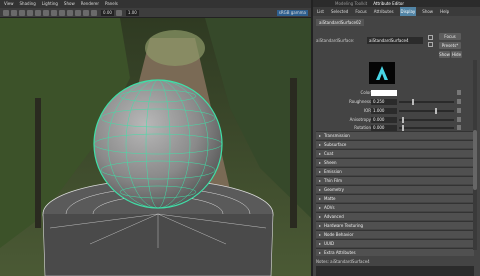  Describe the element at coordinates (395, 135) in the screenshot. I see `section-transmission: ▸ Transmission` at that location.